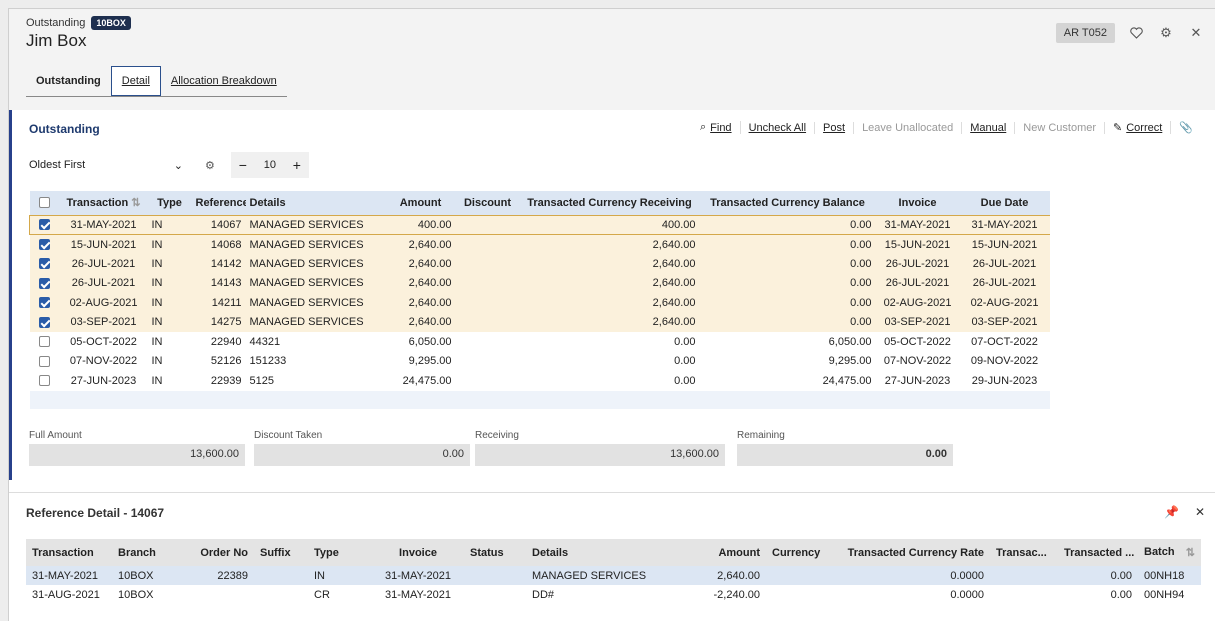 The image size is (1215, 621). Describe the element at coordinates (989, 127) in the screenshot. I see `manual-button: Manual` at that location.